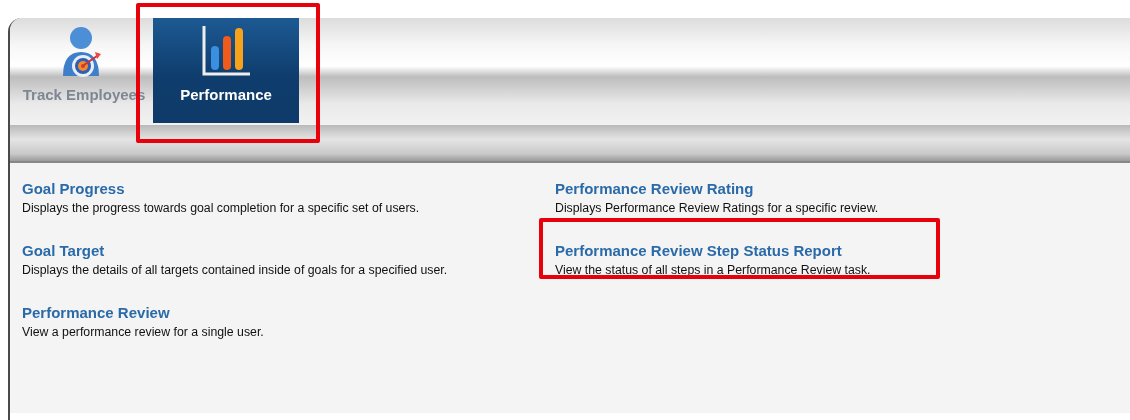  Describe the element at coordinates (226, 70) in the screenshot. I see `tab: Performance` at that location.